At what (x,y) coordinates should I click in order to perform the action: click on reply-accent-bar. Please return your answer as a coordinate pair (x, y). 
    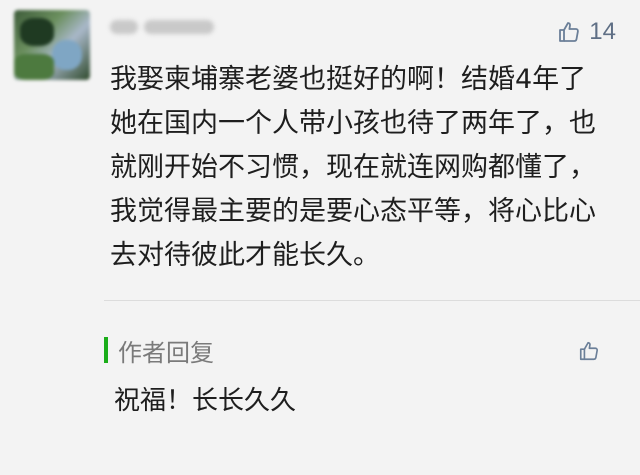
    Looking at the image, I should click on (106, 350).